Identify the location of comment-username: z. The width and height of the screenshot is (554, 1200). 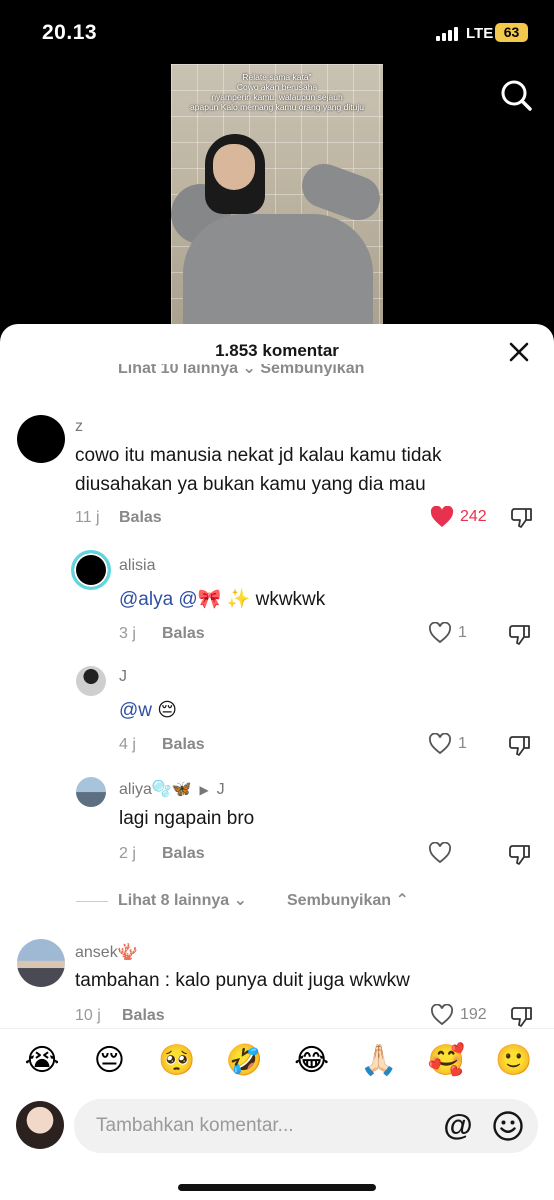
(79, 427).